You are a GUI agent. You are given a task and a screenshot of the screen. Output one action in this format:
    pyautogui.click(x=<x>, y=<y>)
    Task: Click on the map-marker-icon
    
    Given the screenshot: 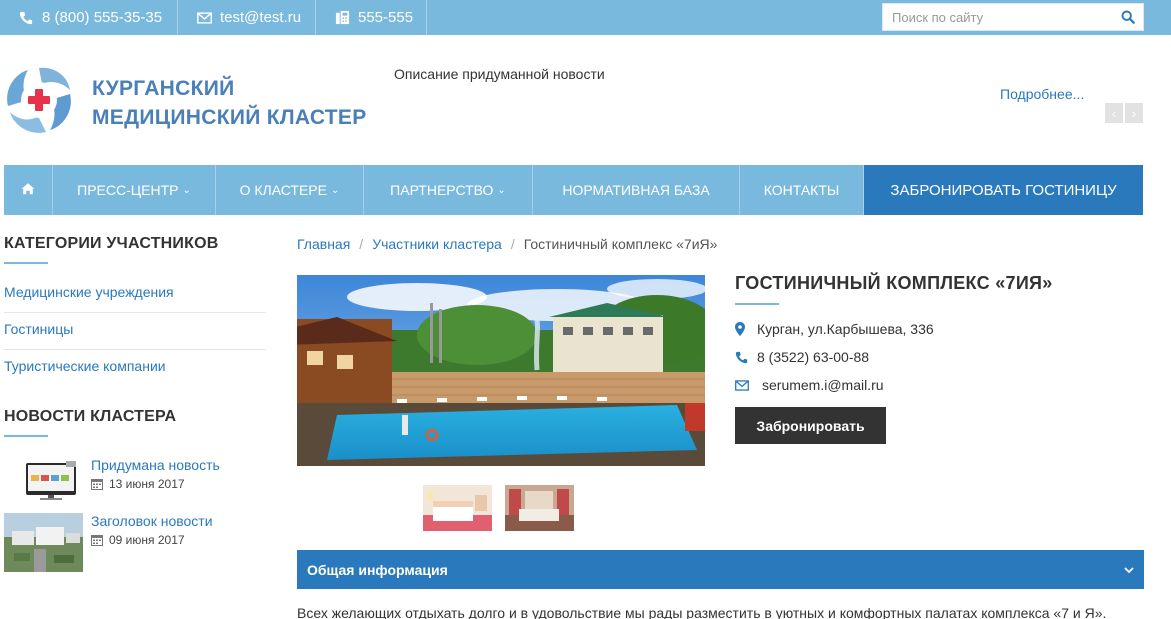 What is the action you would take?
    pyautogui.click(x=743, y=329)
    